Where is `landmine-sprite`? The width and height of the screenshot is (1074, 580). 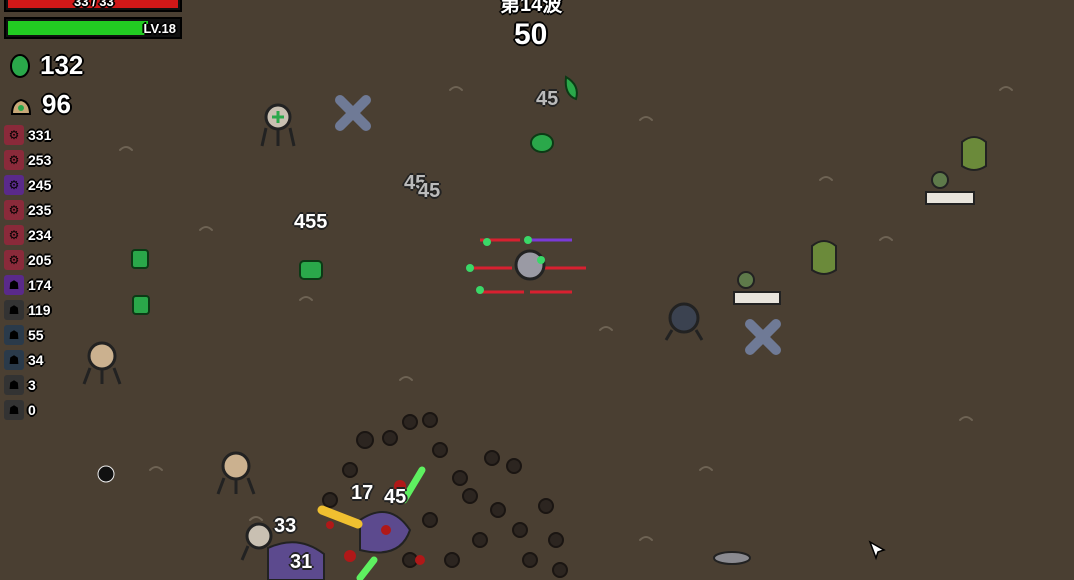
landmine-sprite is located at coordinates (732, 558).